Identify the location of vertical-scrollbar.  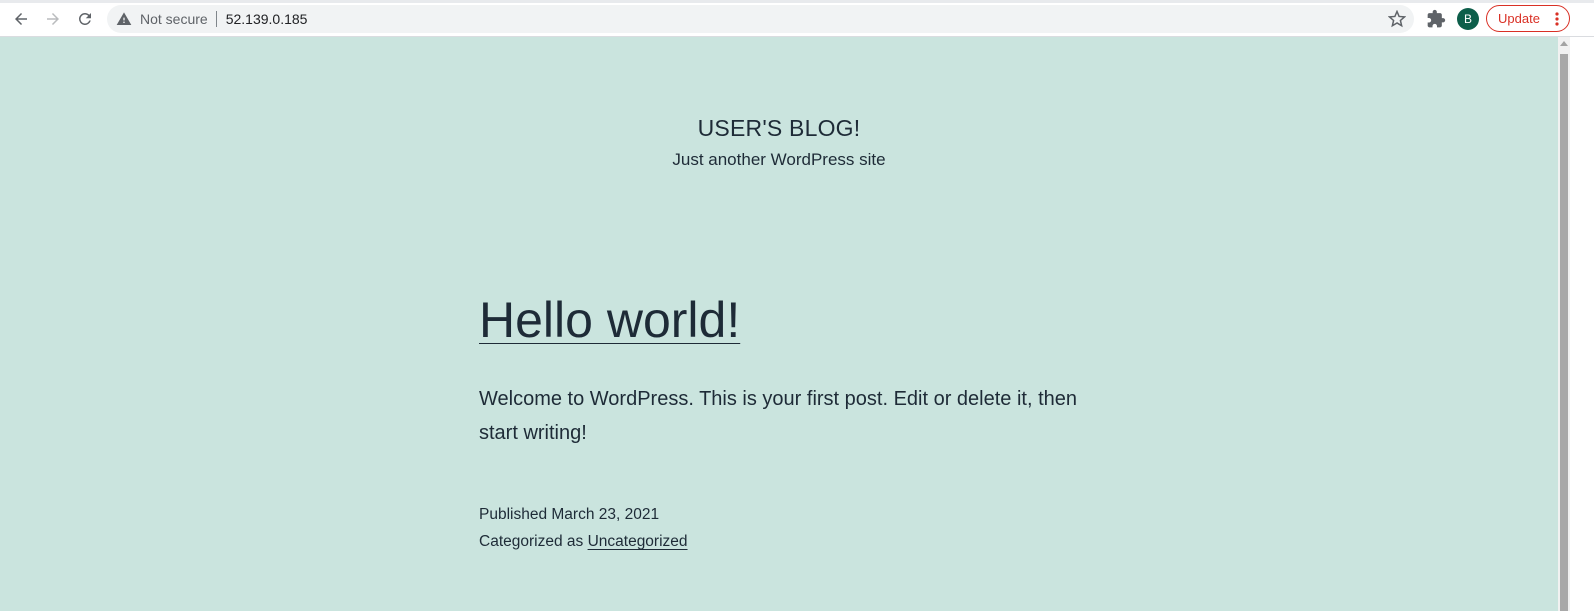
(1564, 324).